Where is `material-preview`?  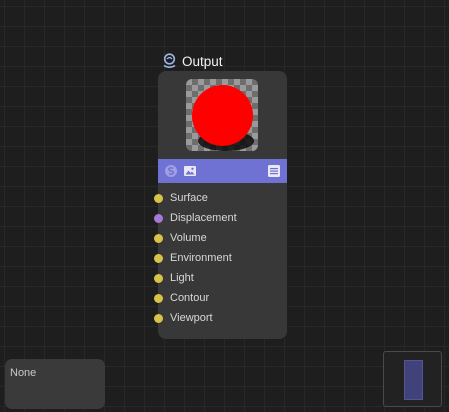 material-preview is located at coordinates (222, 115).